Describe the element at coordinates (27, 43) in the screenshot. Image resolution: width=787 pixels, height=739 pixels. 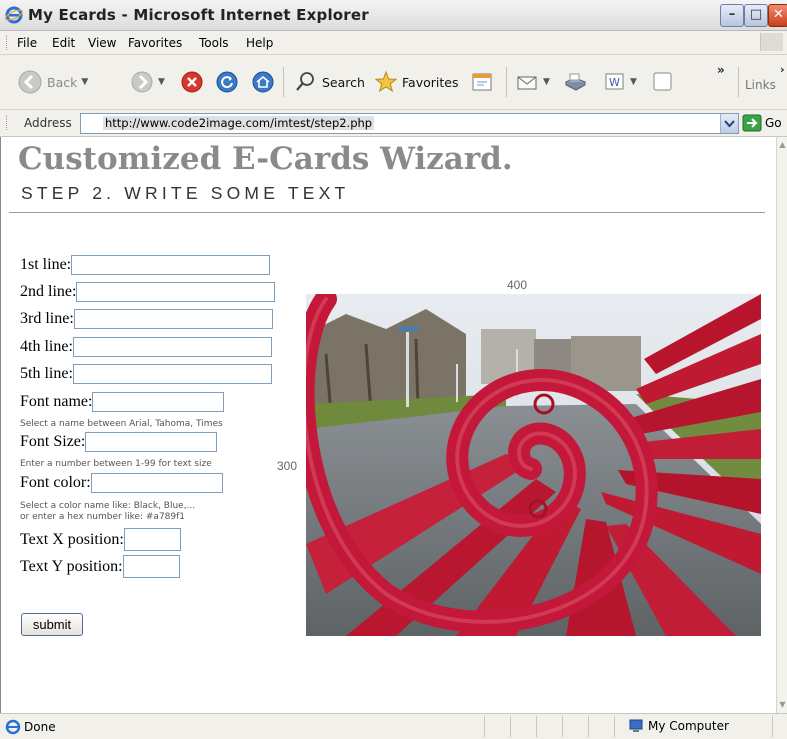
I see `menu-file: File` at that location.